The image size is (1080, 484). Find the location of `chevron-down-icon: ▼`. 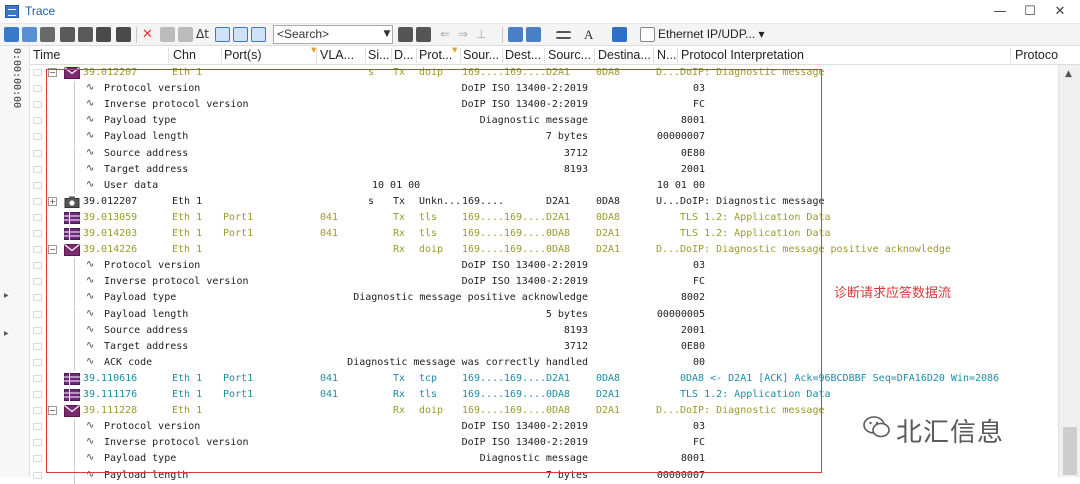

chevron-down-icon: ▼ is located at coordinates (387, 34).